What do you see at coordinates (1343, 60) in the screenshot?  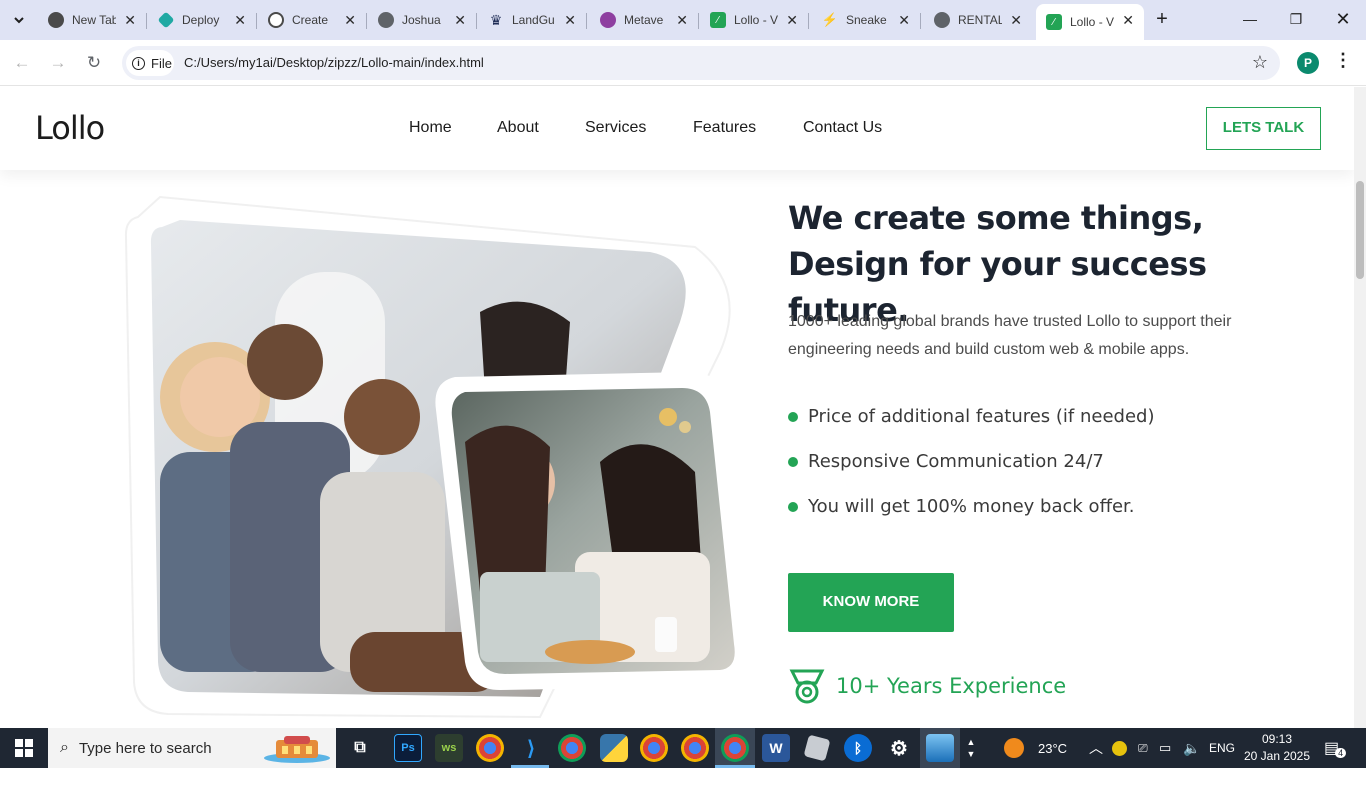 I see `menu-kebab-icon: ⋮` at bounding box center [1343, 60].